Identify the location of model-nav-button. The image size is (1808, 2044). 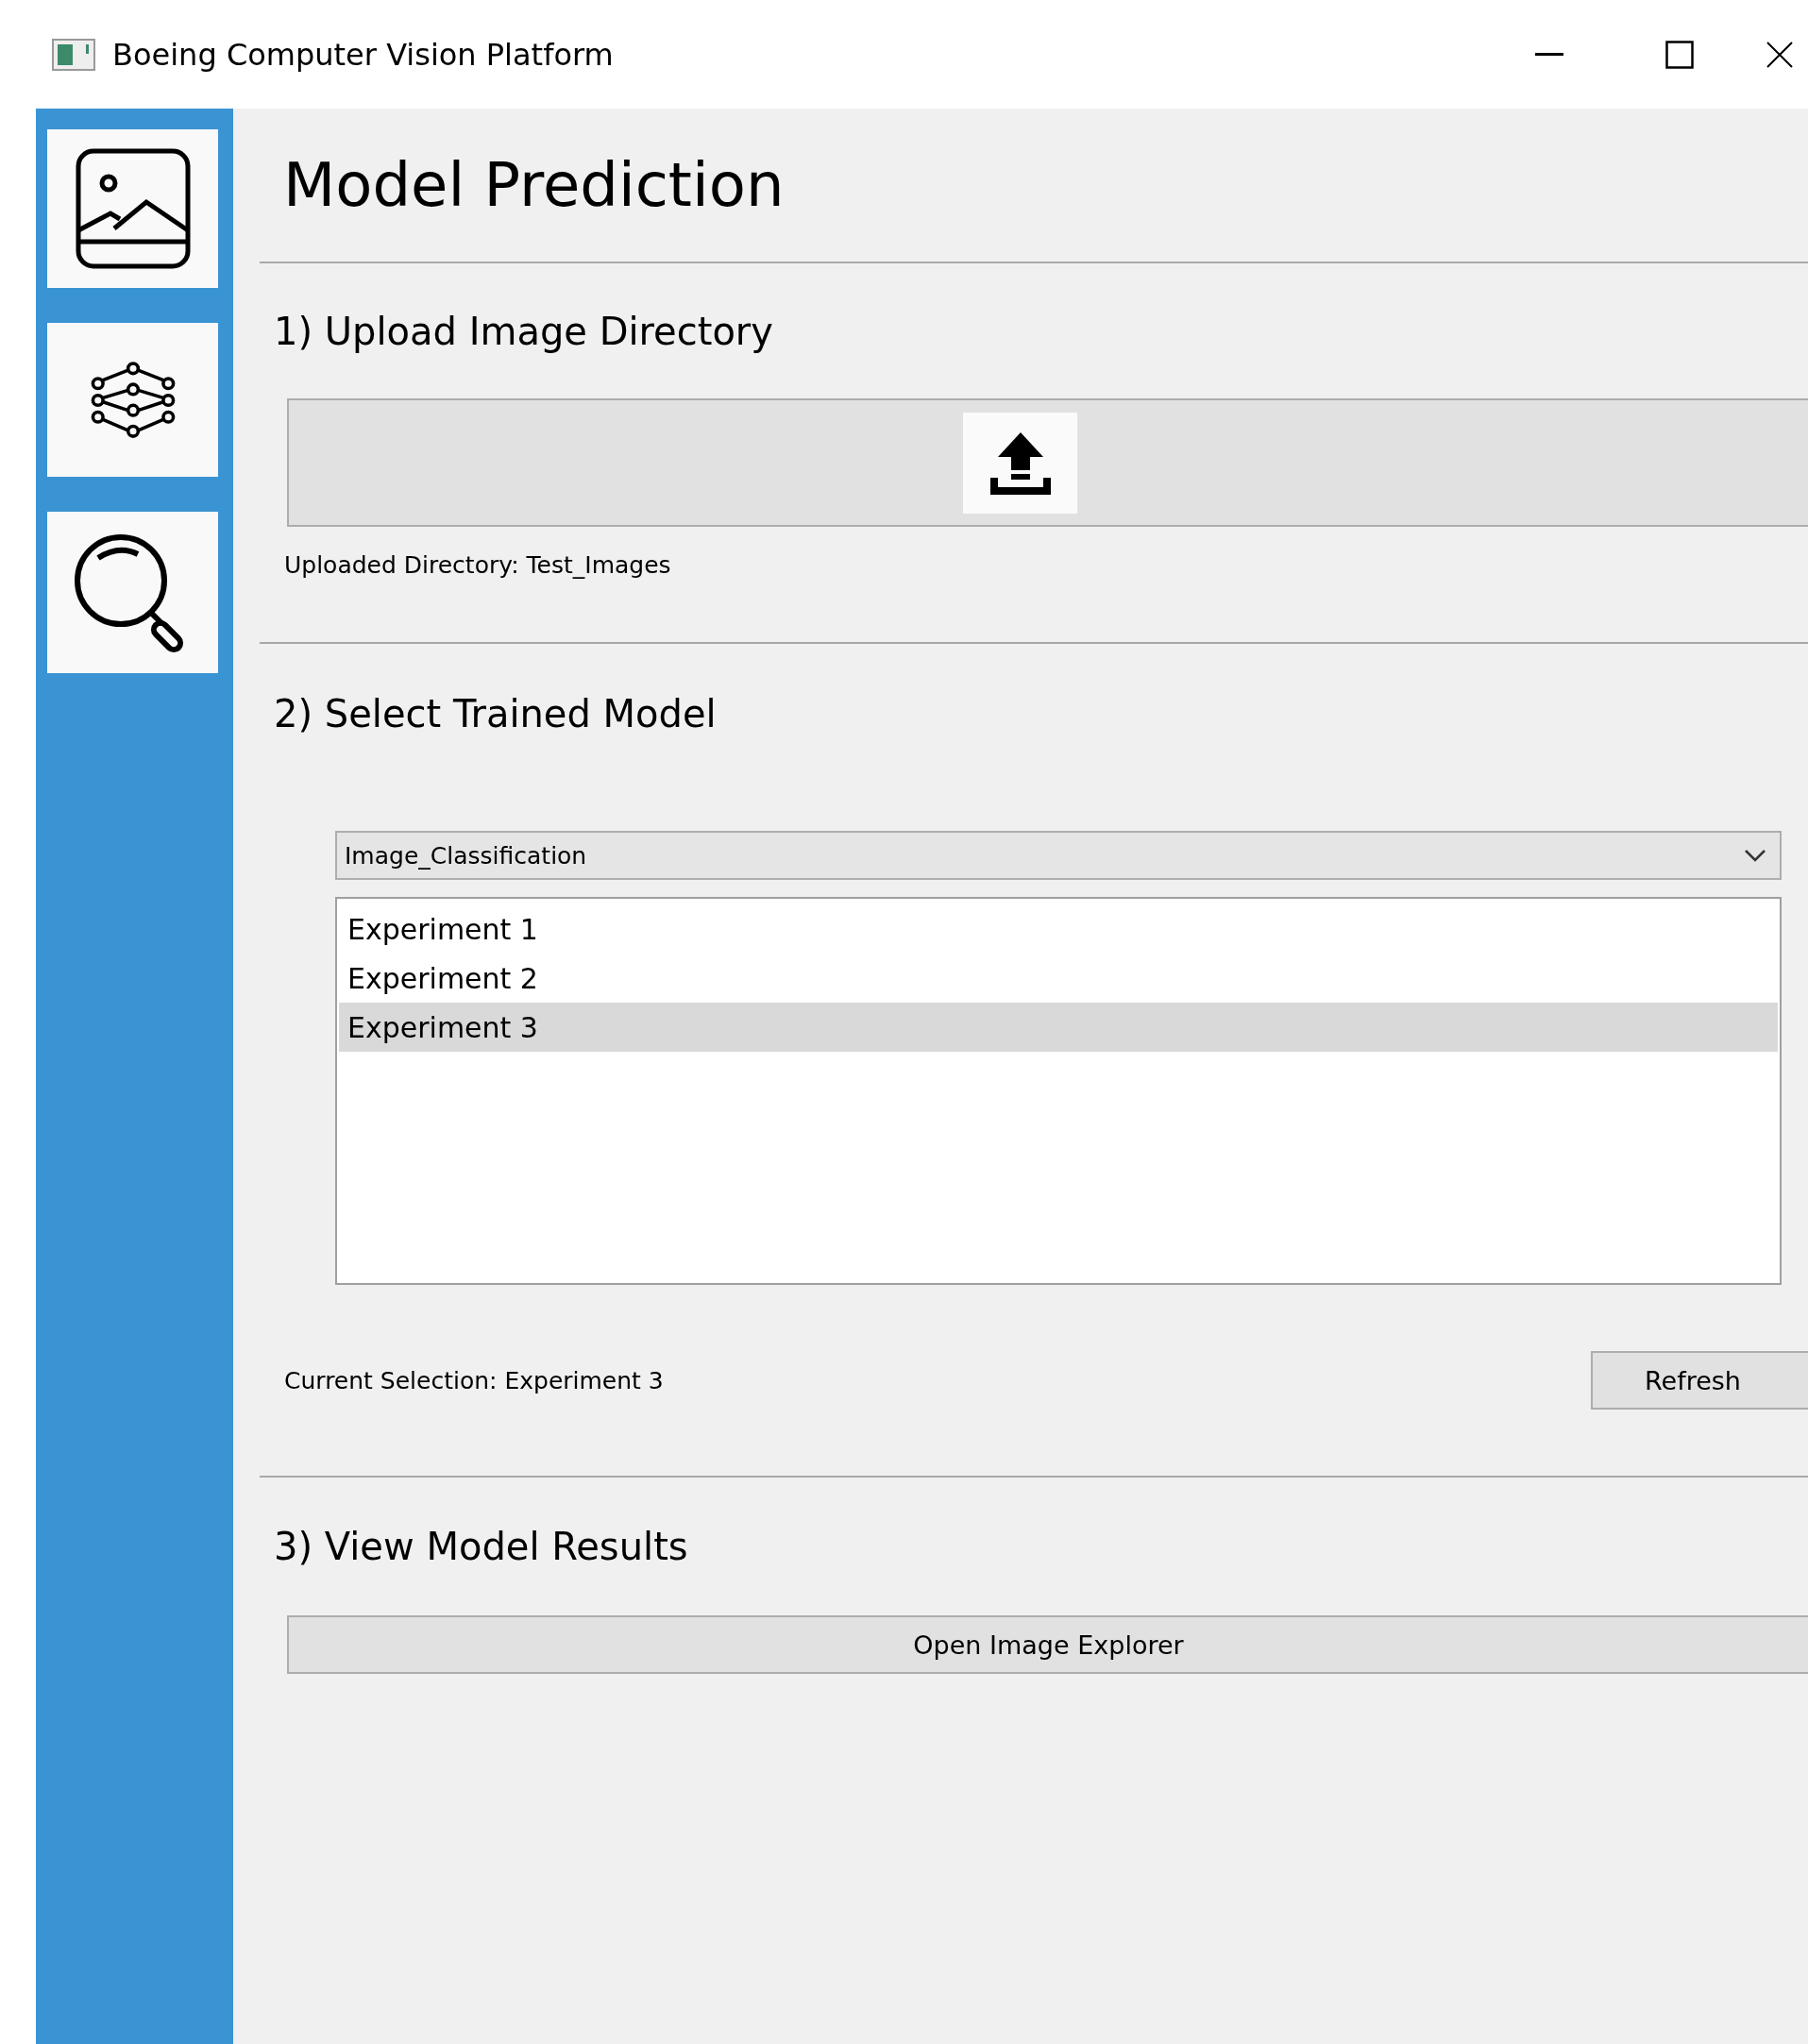
(132, 400).